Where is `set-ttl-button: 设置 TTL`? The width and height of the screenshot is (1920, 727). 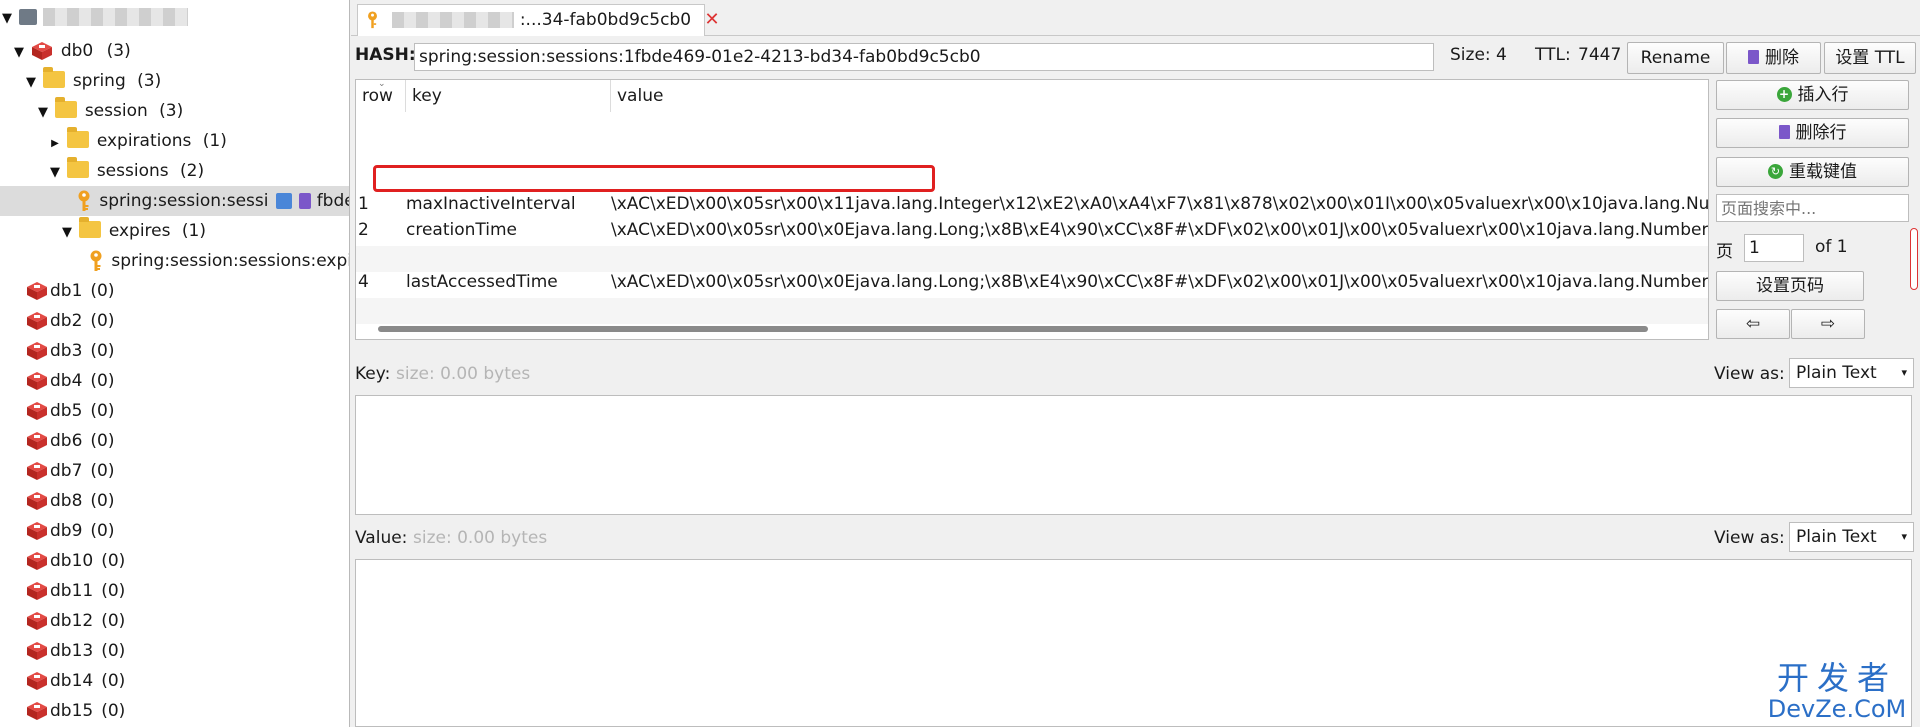 set-ttl-button: 设置 TTL is located at coordinates (1870, 58).